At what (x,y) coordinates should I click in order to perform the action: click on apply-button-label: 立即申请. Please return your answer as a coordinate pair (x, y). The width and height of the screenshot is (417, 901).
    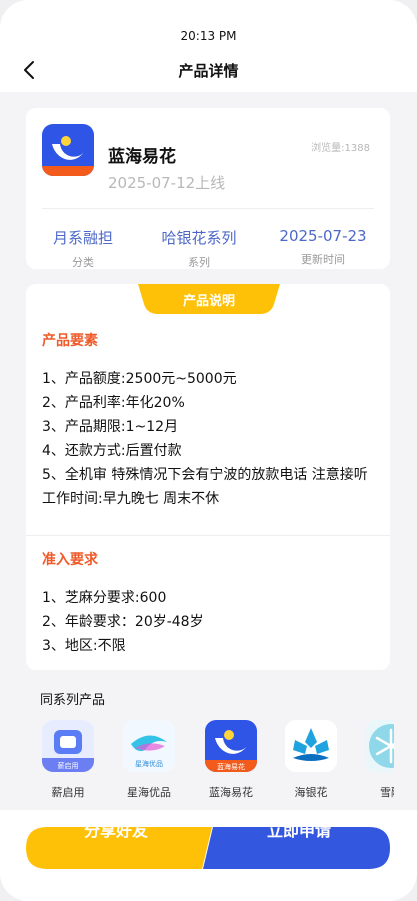
    Looking at the image, I should click on (299, 831).